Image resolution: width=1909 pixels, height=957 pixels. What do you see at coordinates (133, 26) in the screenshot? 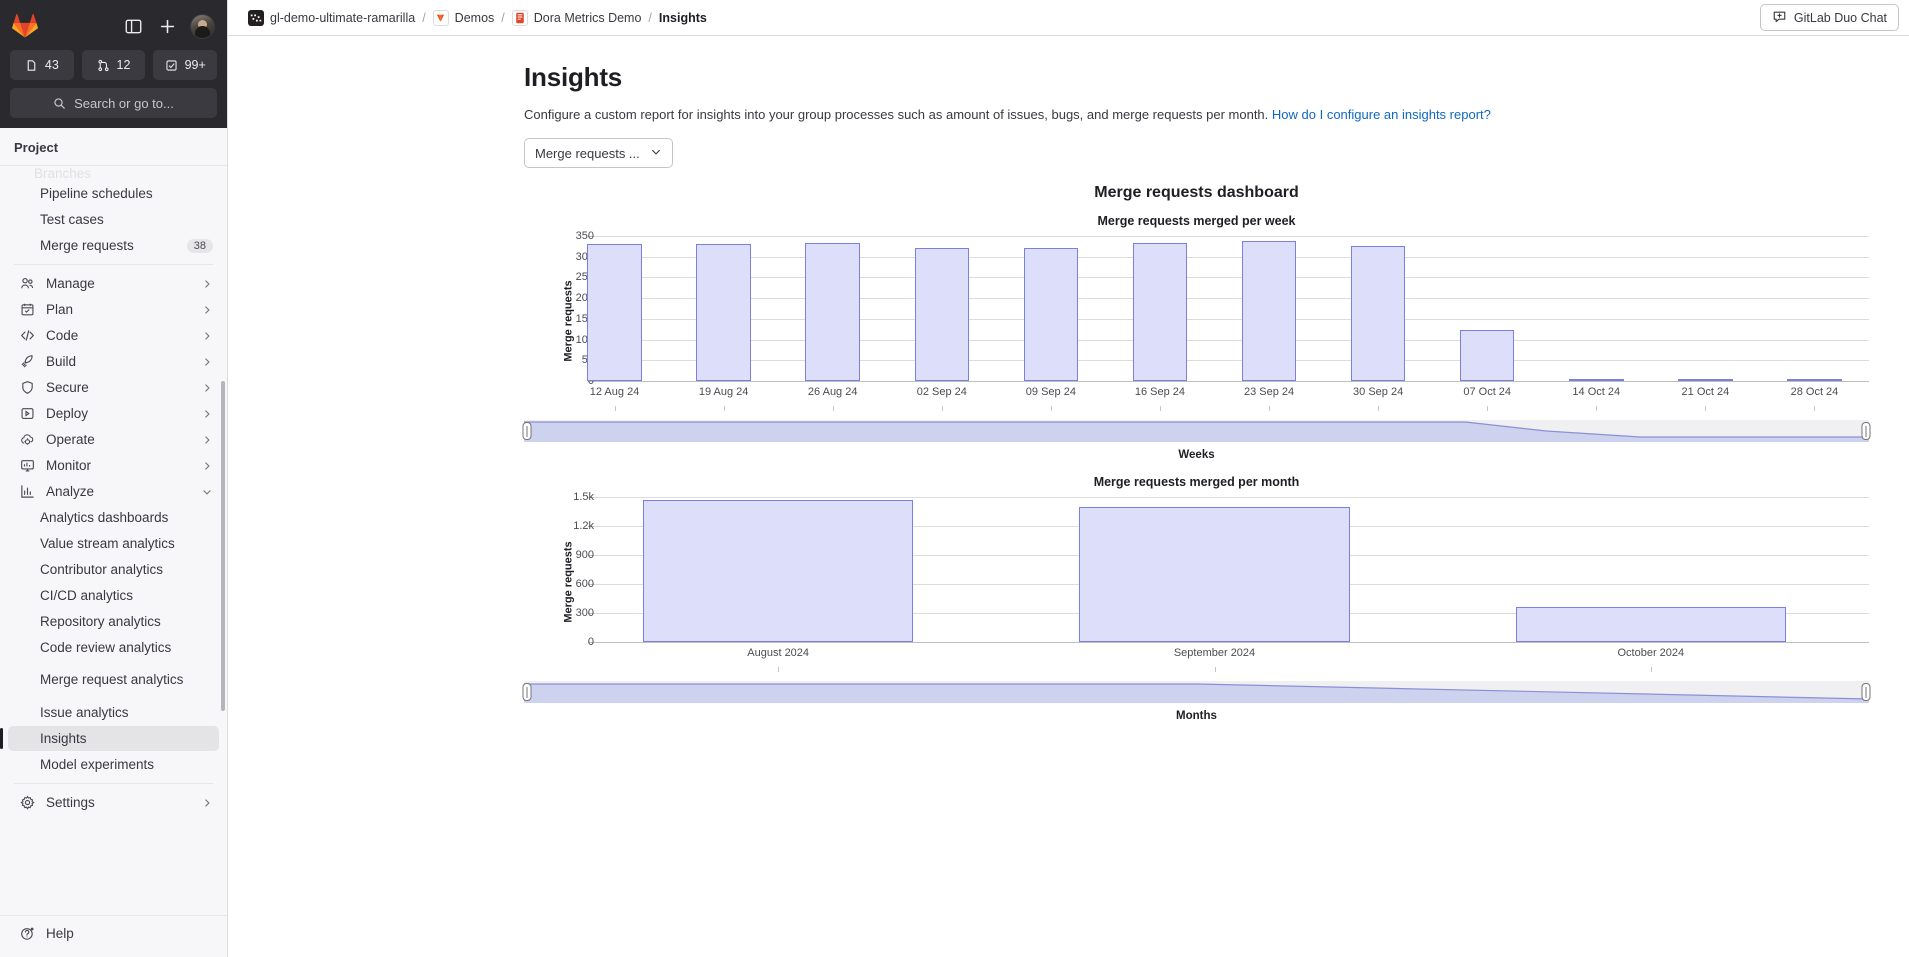
I see `toggle-sidebar-icon` at bounding box center [133, 26].